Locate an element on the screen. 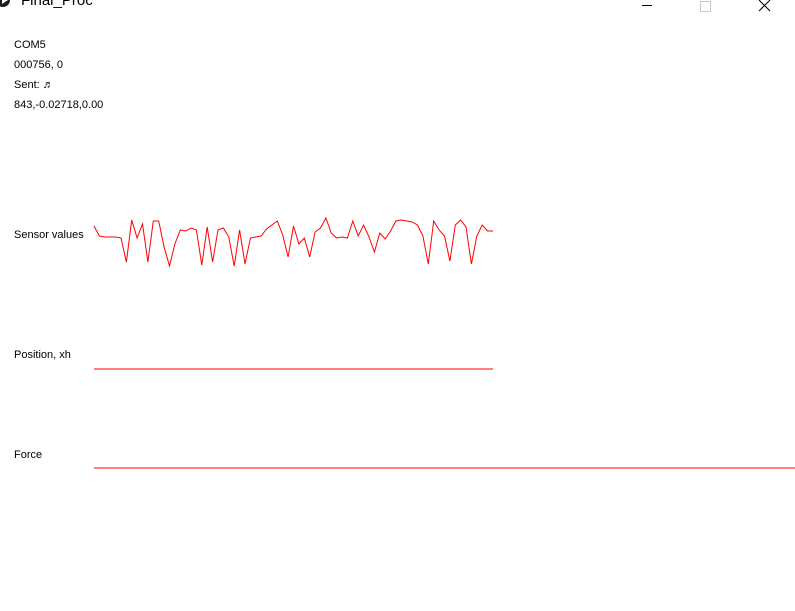  title-bar: Final_Proc is located at coordinates (397, 6).